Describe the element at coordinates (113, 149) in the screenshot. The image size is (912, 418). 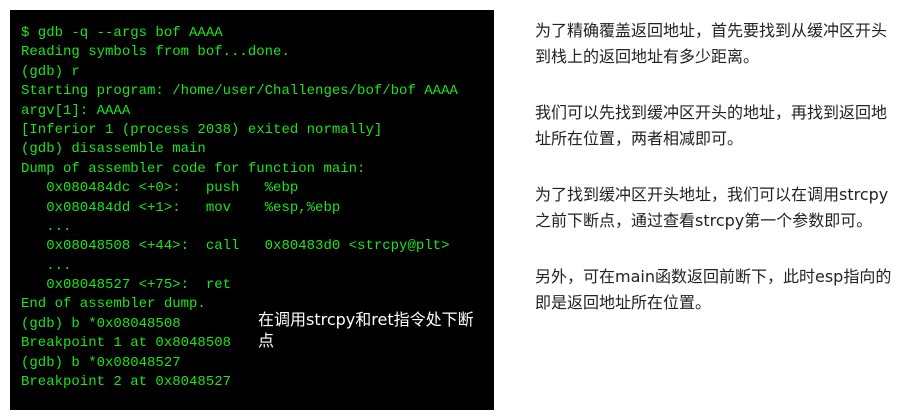
I see `terminal-line: (gdb) disassemble main` at that location.